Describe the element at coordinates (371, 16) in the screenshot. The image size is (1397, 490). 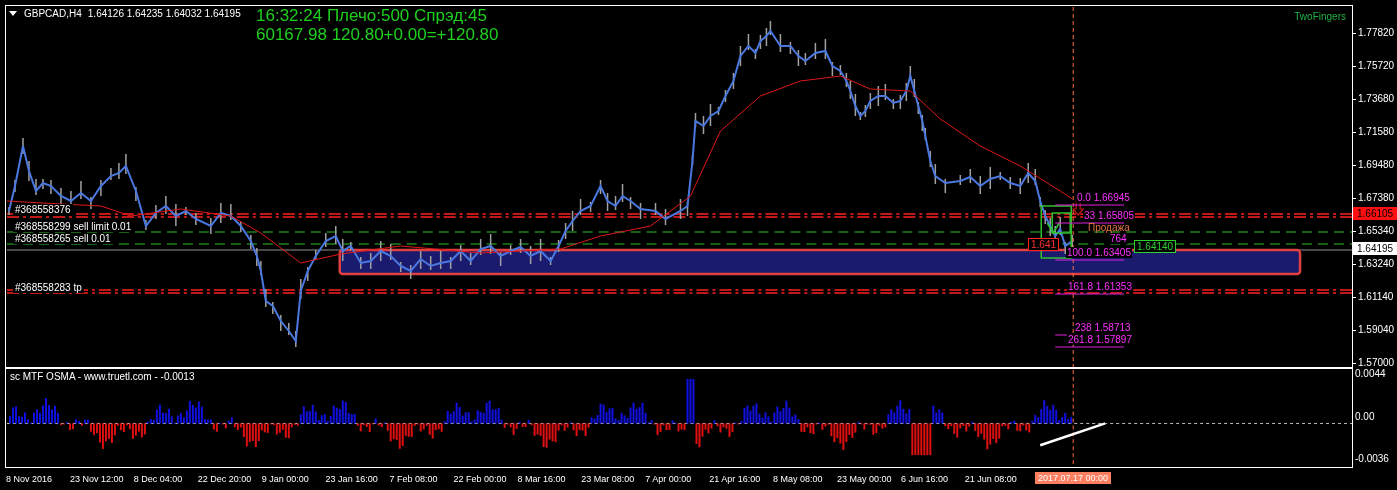
I see `account-info: 16:32:24 Плечо:500 Спрэд:45` at that location.